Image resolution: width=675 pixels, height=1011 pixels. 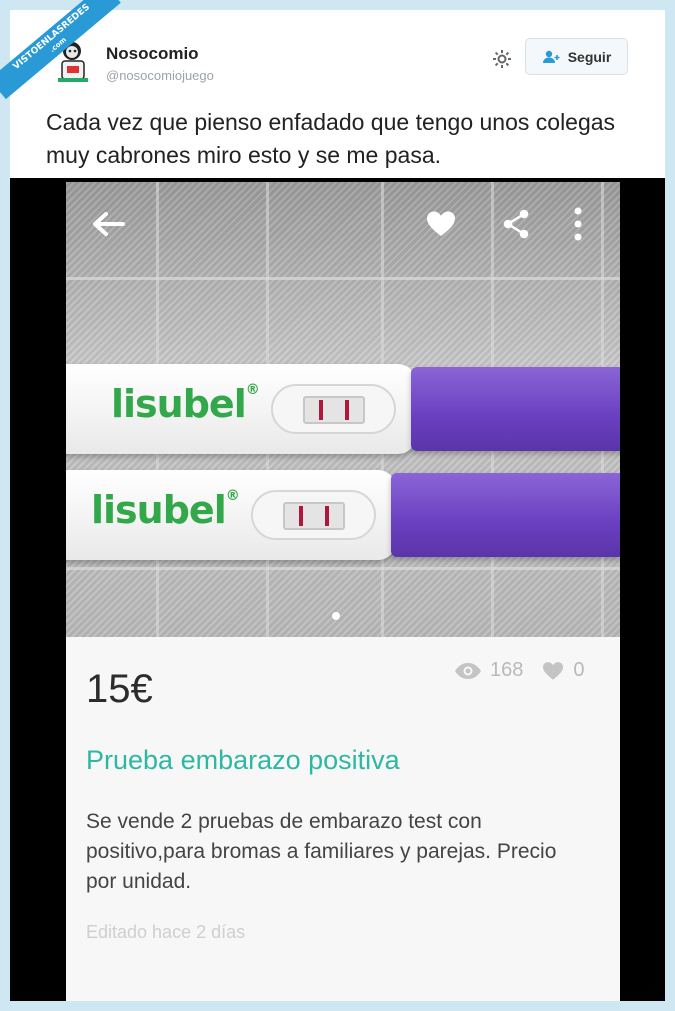 What do you see at coordinates (516, 224) in the screenshot?
I see `share-icon` at bounding box center [516, 224].